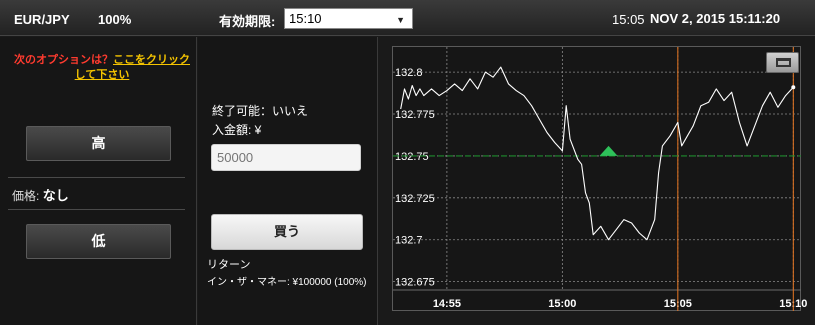 Image resolution: width=815 pixels, height=325 pixels. Describe the element at coordinates (290, 111) in the screenshot. I see `early-close-value: いいえ` at that location.